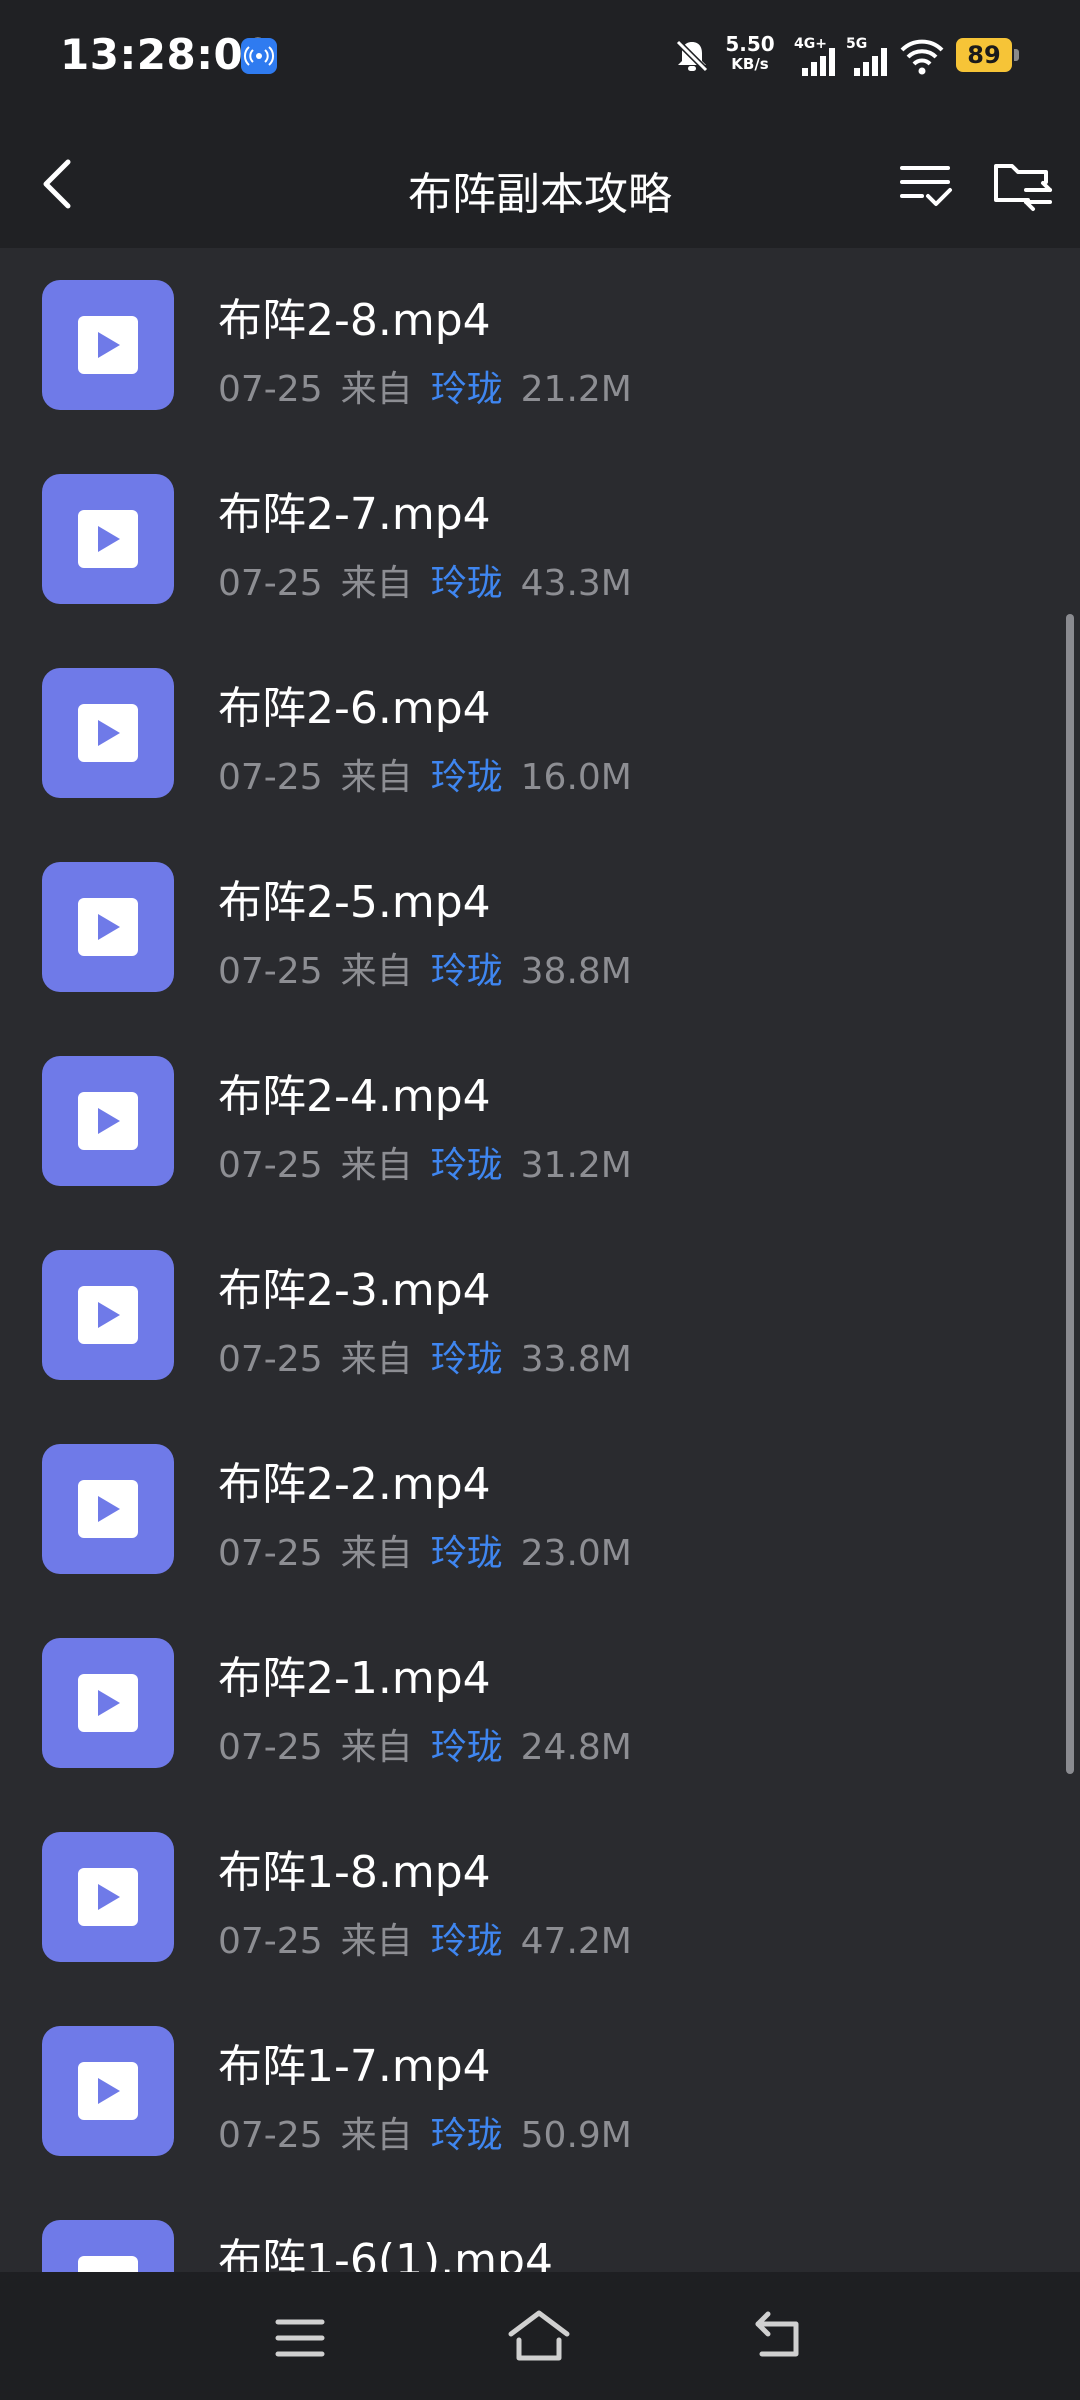 This screenshot has width=1080, height=2400. I want to click on file-name: 布阵1-6(1).mp4, so click(385, 2253).